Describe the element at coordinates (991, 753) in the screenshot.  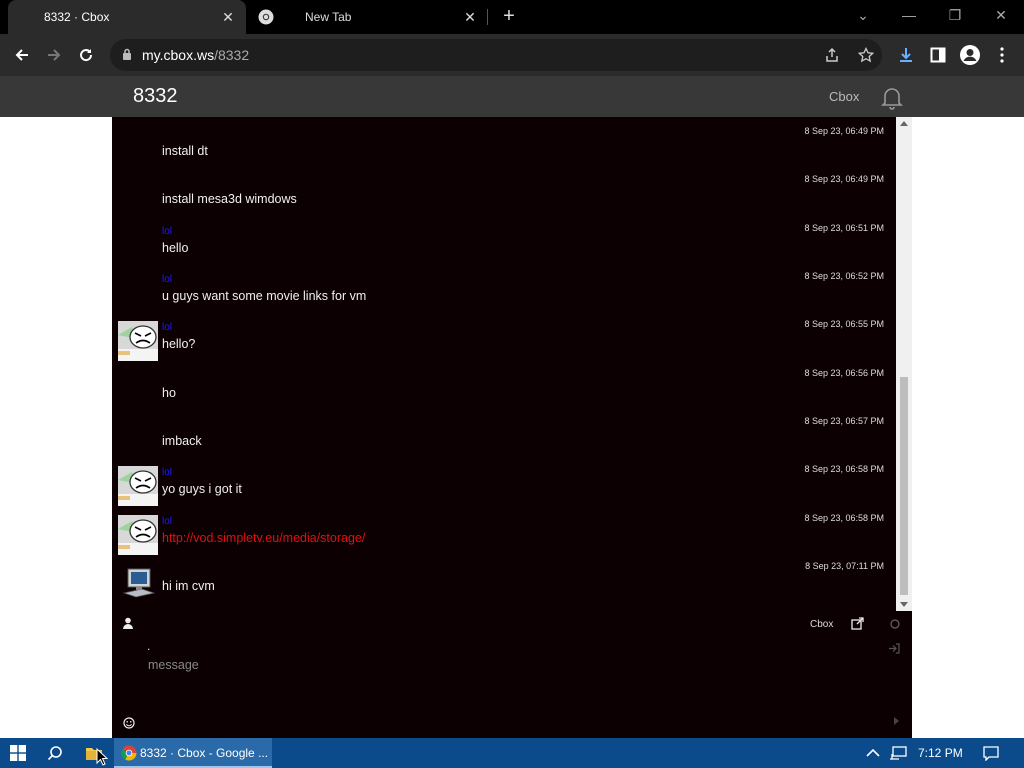
I see `notification-icon` at that location.